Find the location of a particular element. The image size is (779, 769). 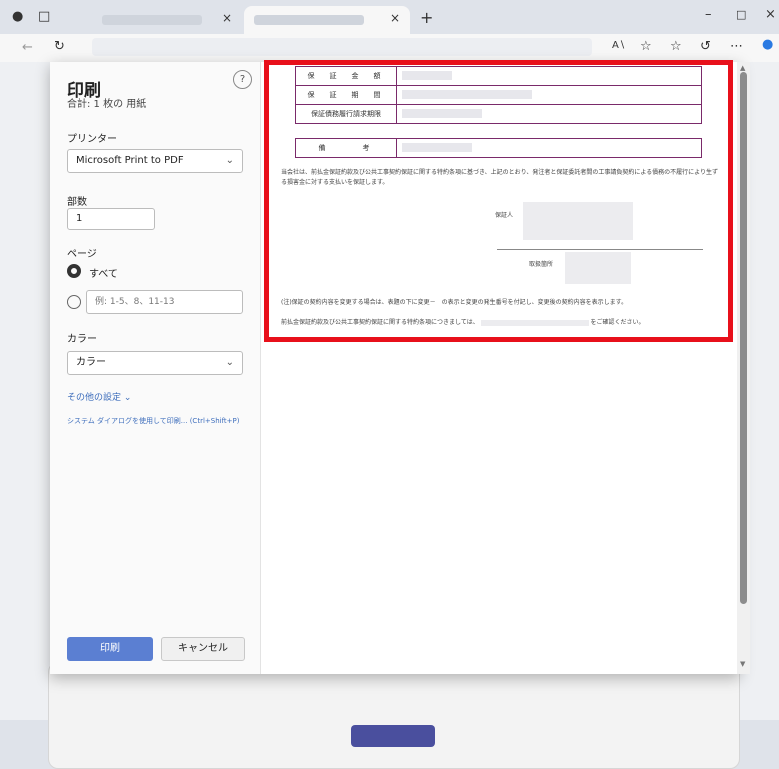

cancel-button: キャンセル is located at coordinates (203, 649).